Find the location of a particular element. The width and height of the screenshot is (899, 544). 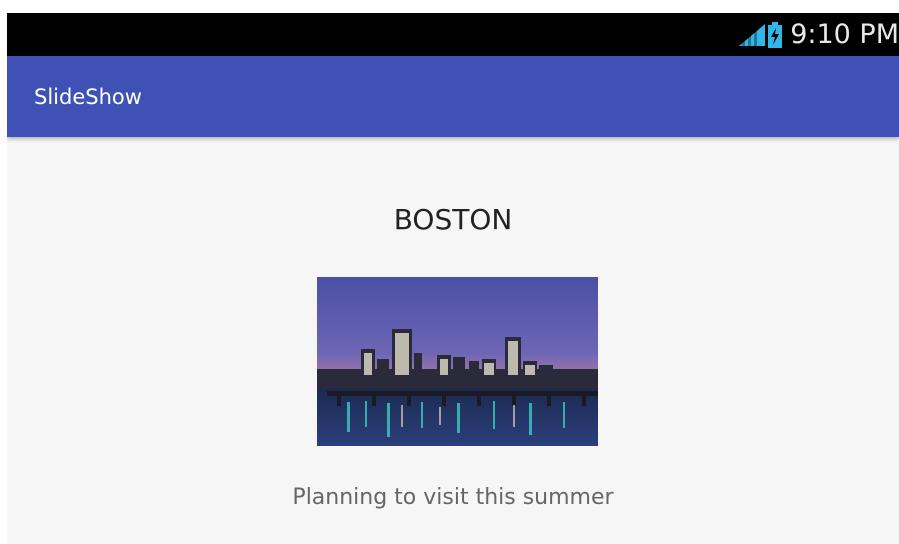

status-icons: 9:10 PM is located at coordinates (819, 34).